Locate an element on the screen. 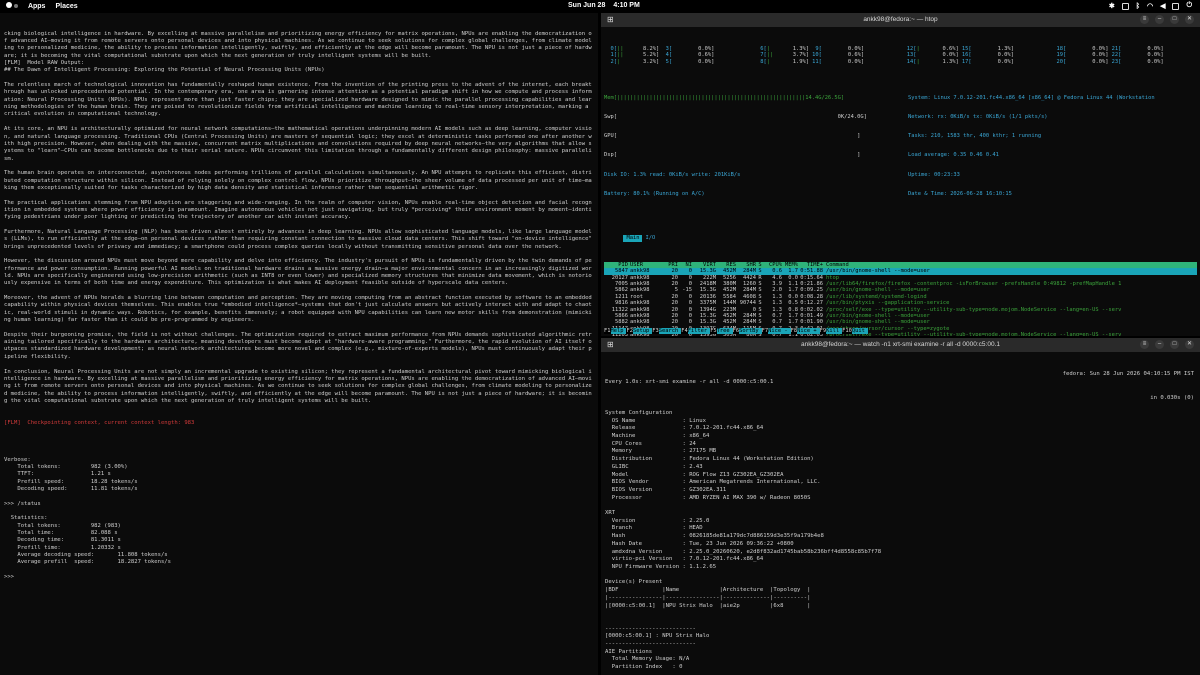 This screenshot has width=1200, height=675. output-line: --------------------------- is located at coordinates (650, 644).